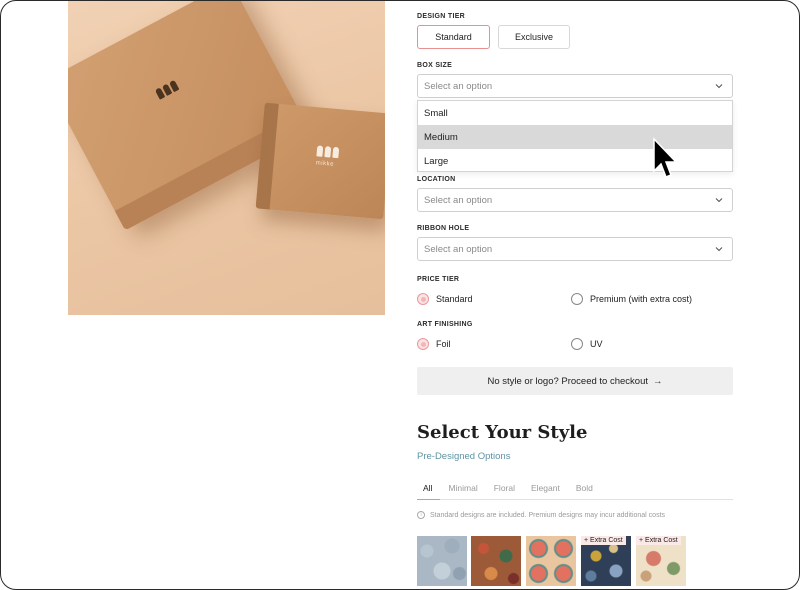 This screenshot has width=800, height=590. I want to click on box-size-option-medium: Medium, so click(575, 137).